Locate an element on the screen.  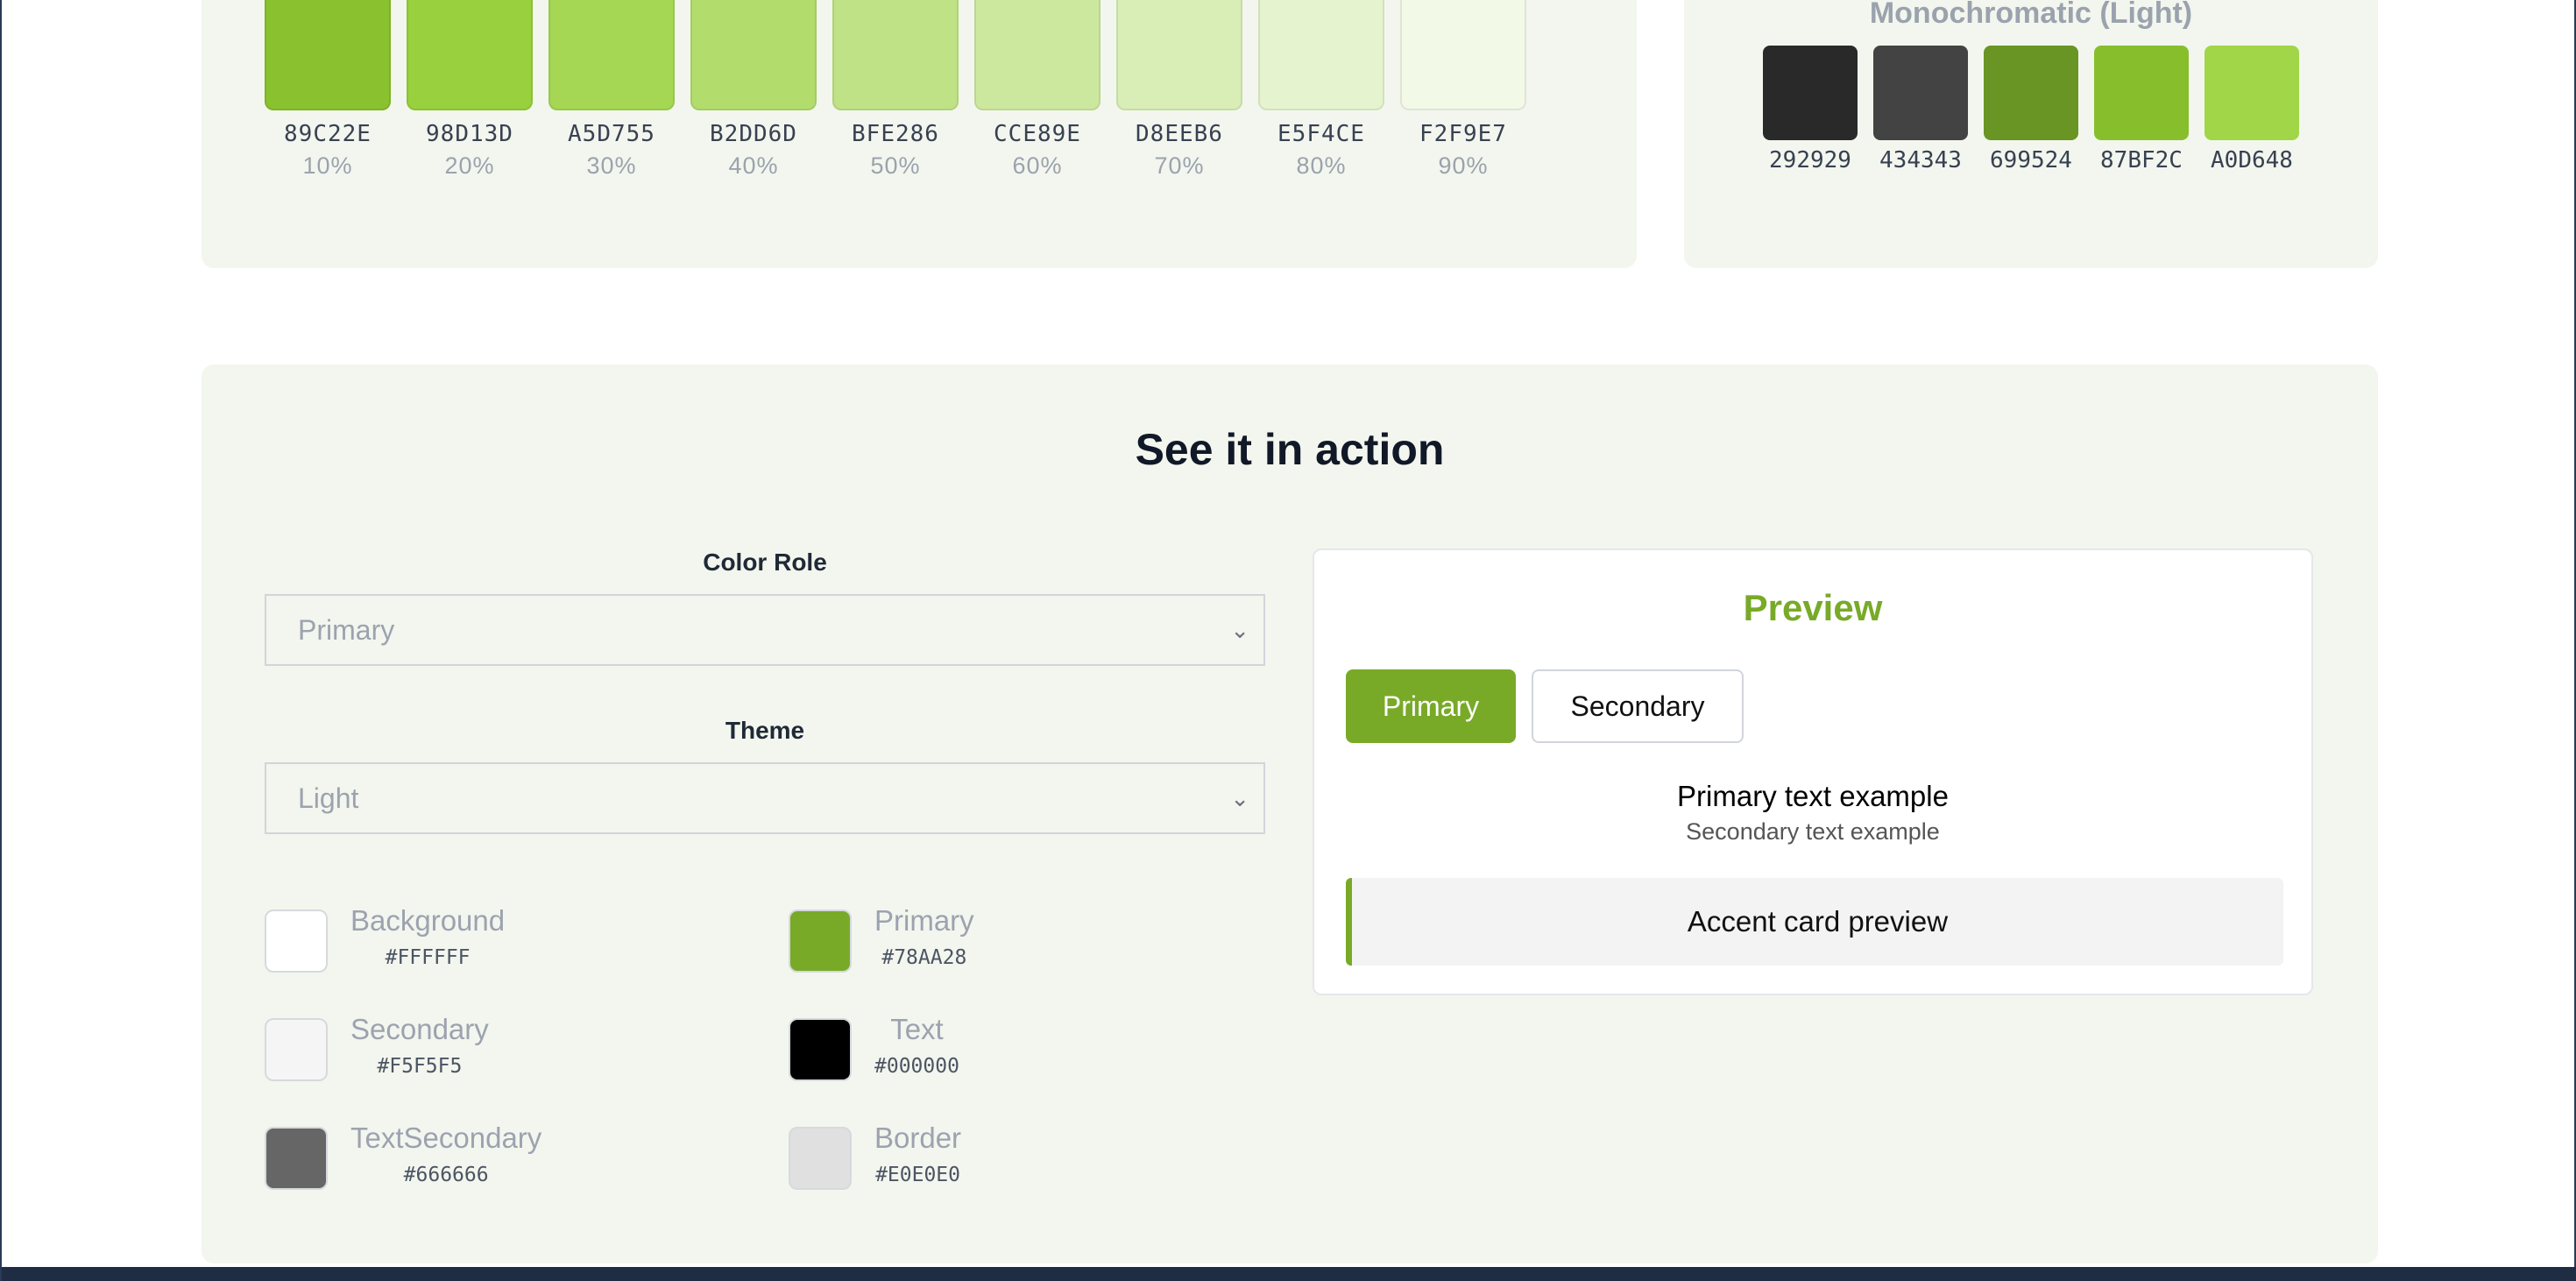
primary-text-example: Primary text example is located at coordinates (1813, 796).